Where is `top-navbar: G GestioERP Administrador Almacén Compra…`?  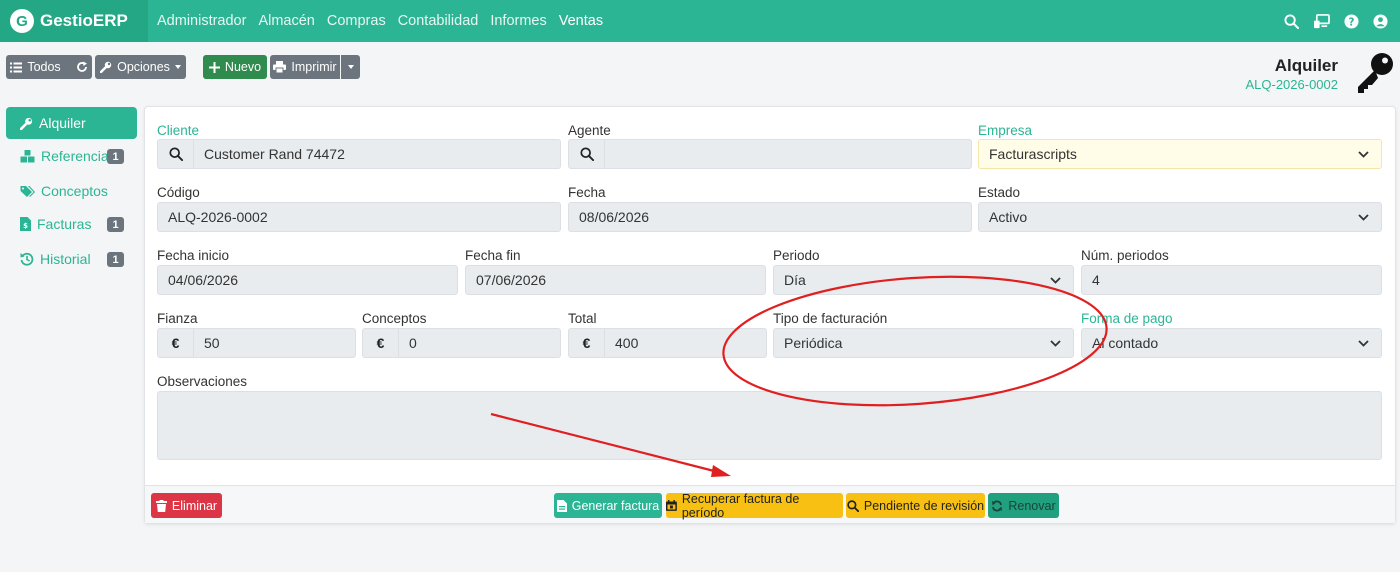
top-navbar: G GestioERP Administrador Almacén Compra… is located at coordinates (700, 21).